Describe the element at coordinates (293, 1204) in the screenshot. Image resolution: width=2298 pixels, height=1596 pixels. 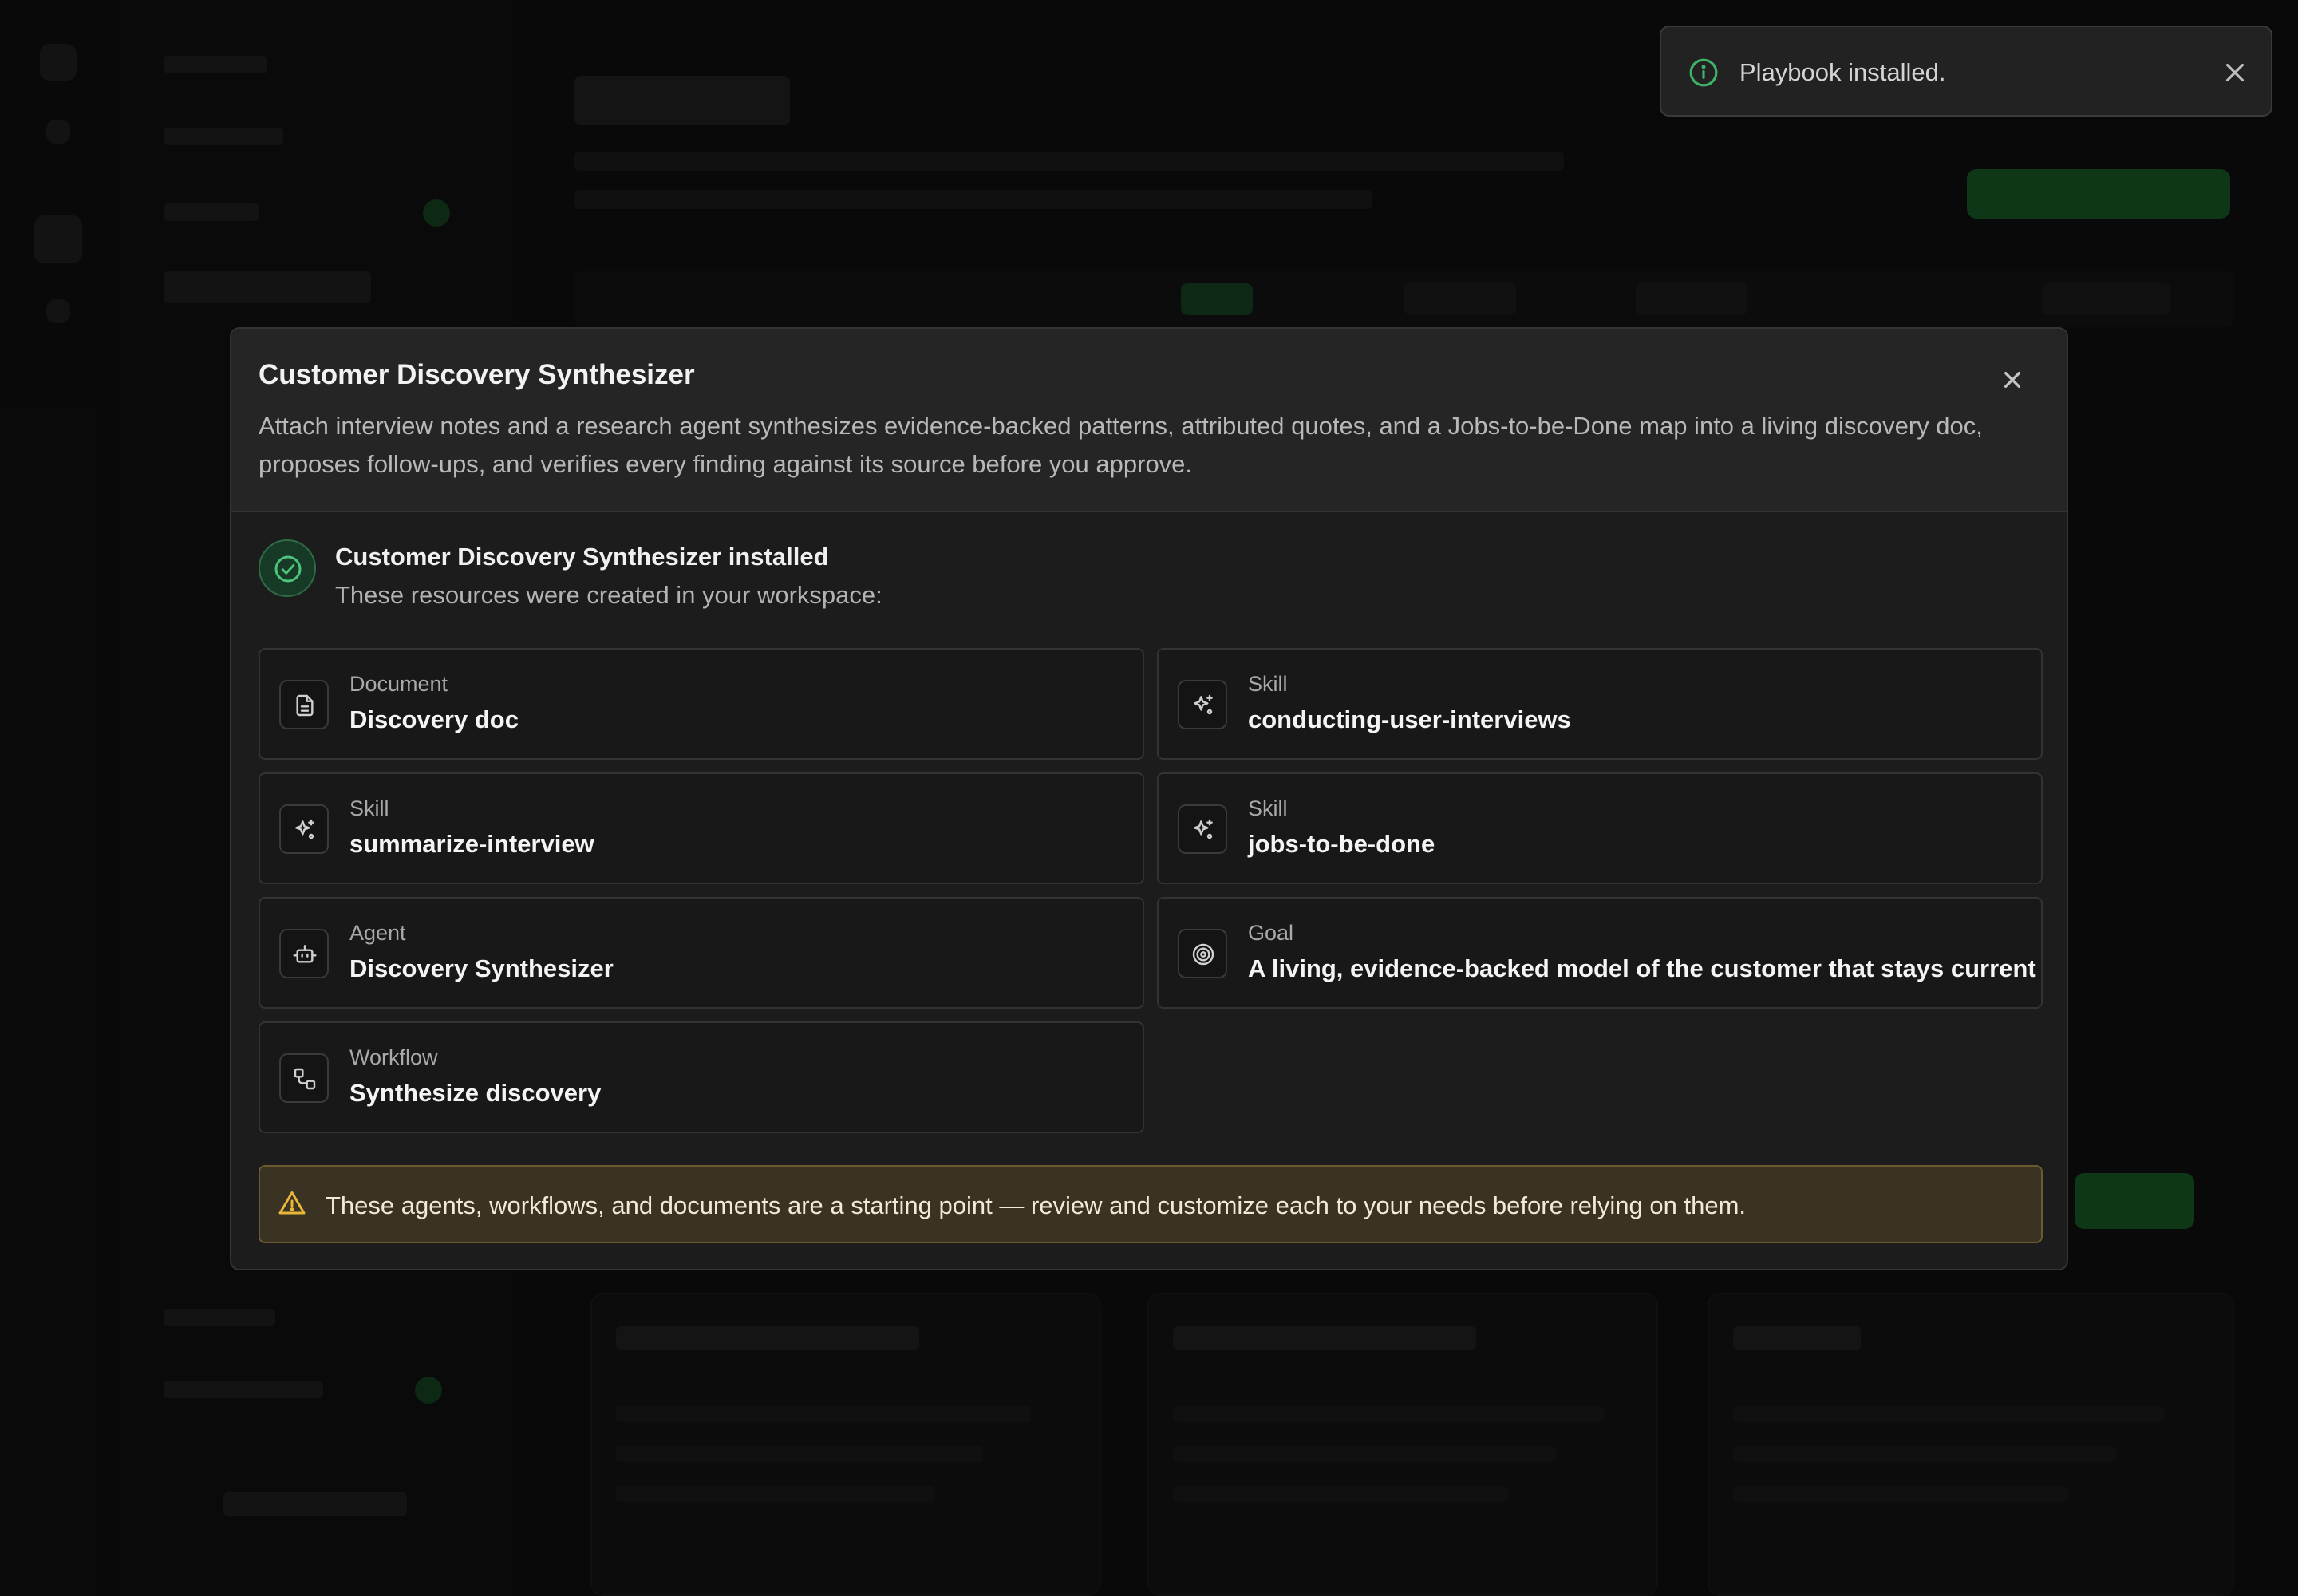
I see `warning-triangle-icon` at that location.